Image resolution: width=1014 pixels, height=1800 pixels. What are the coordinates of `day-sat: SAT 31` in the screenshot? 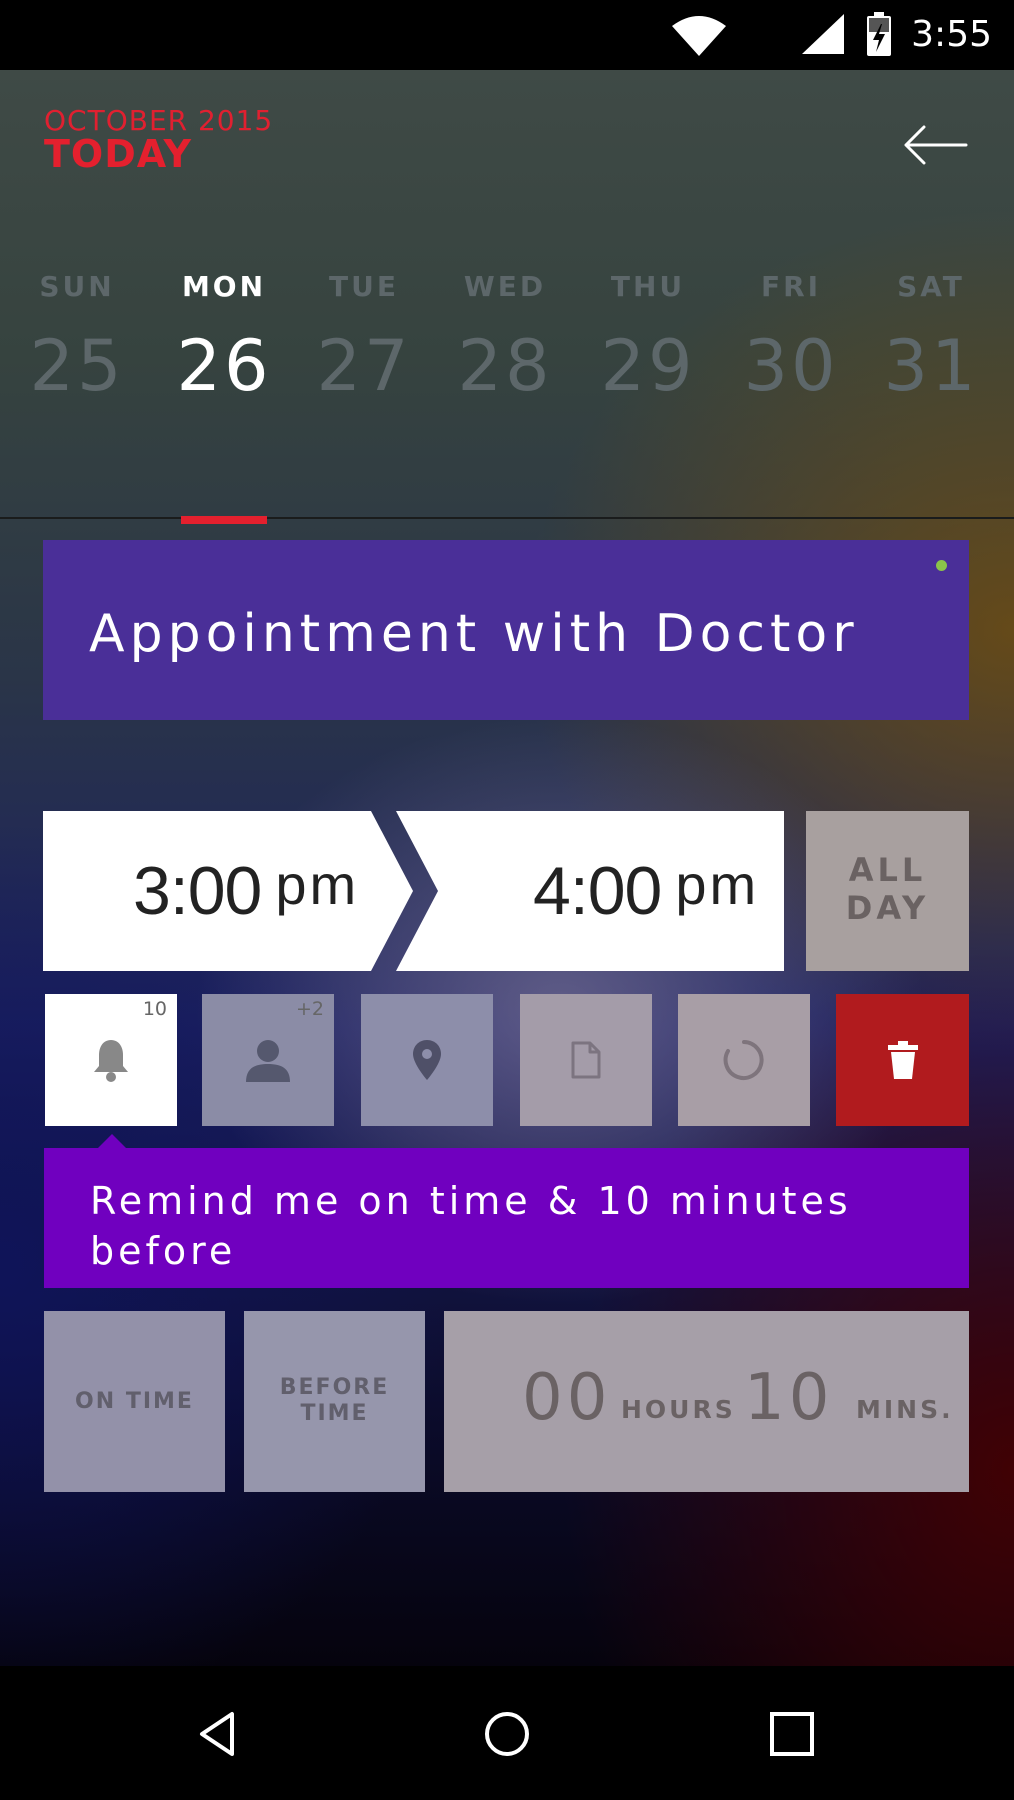 It's located at (931, 338).